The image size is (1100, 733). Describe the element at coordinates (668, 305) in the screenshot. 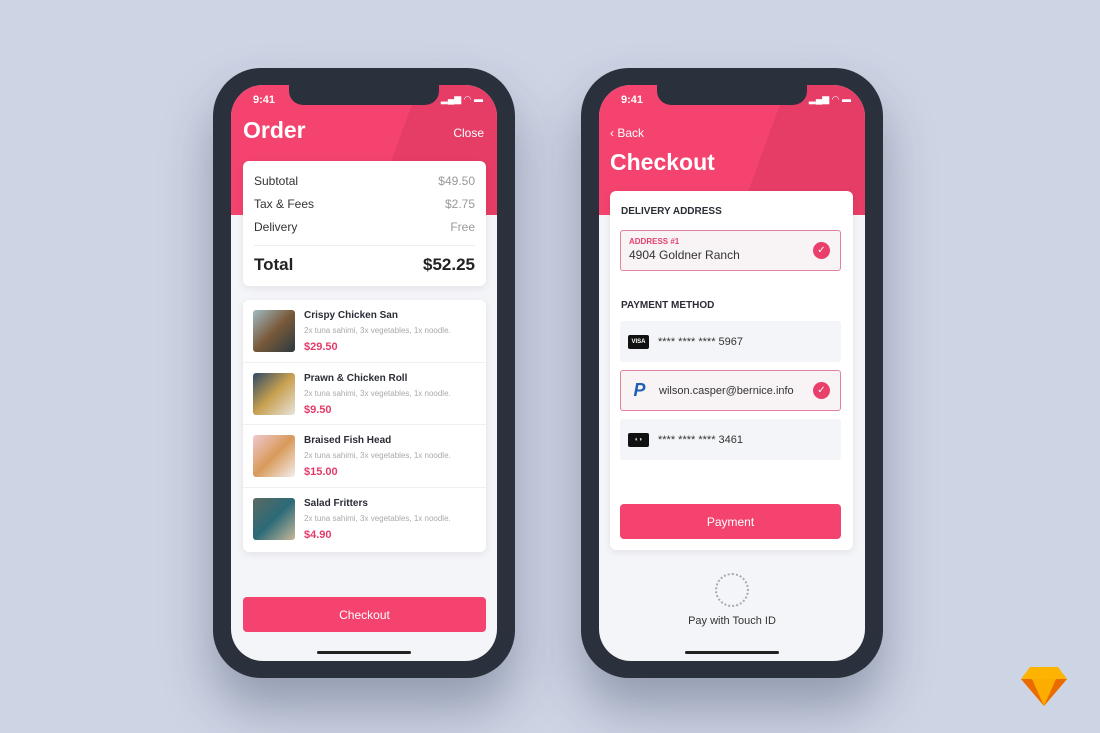

I see `payment-heading: PAYMENT METHOD` at that location.